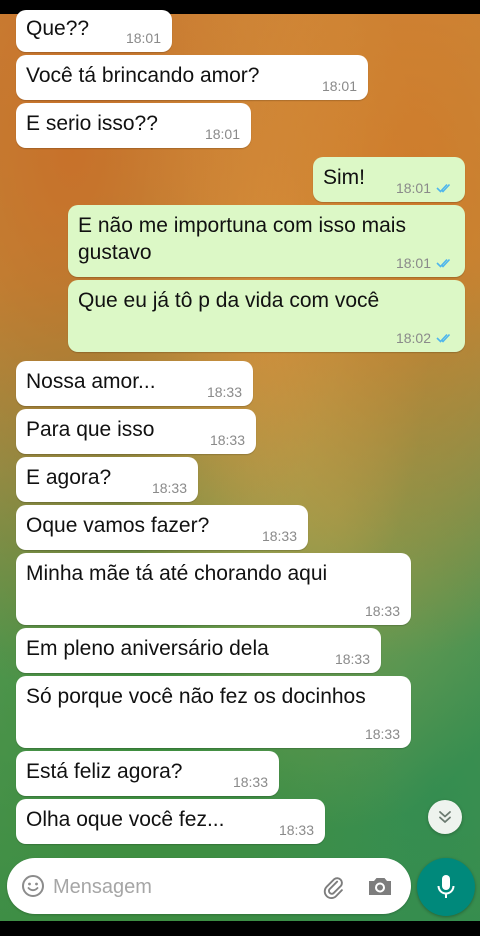 The width and height of the screenshot is (480, 936). Describe the element at coordinates (147, 648) in the screenshot. I see `message-text: Em pleno aniversário dela` at that location.